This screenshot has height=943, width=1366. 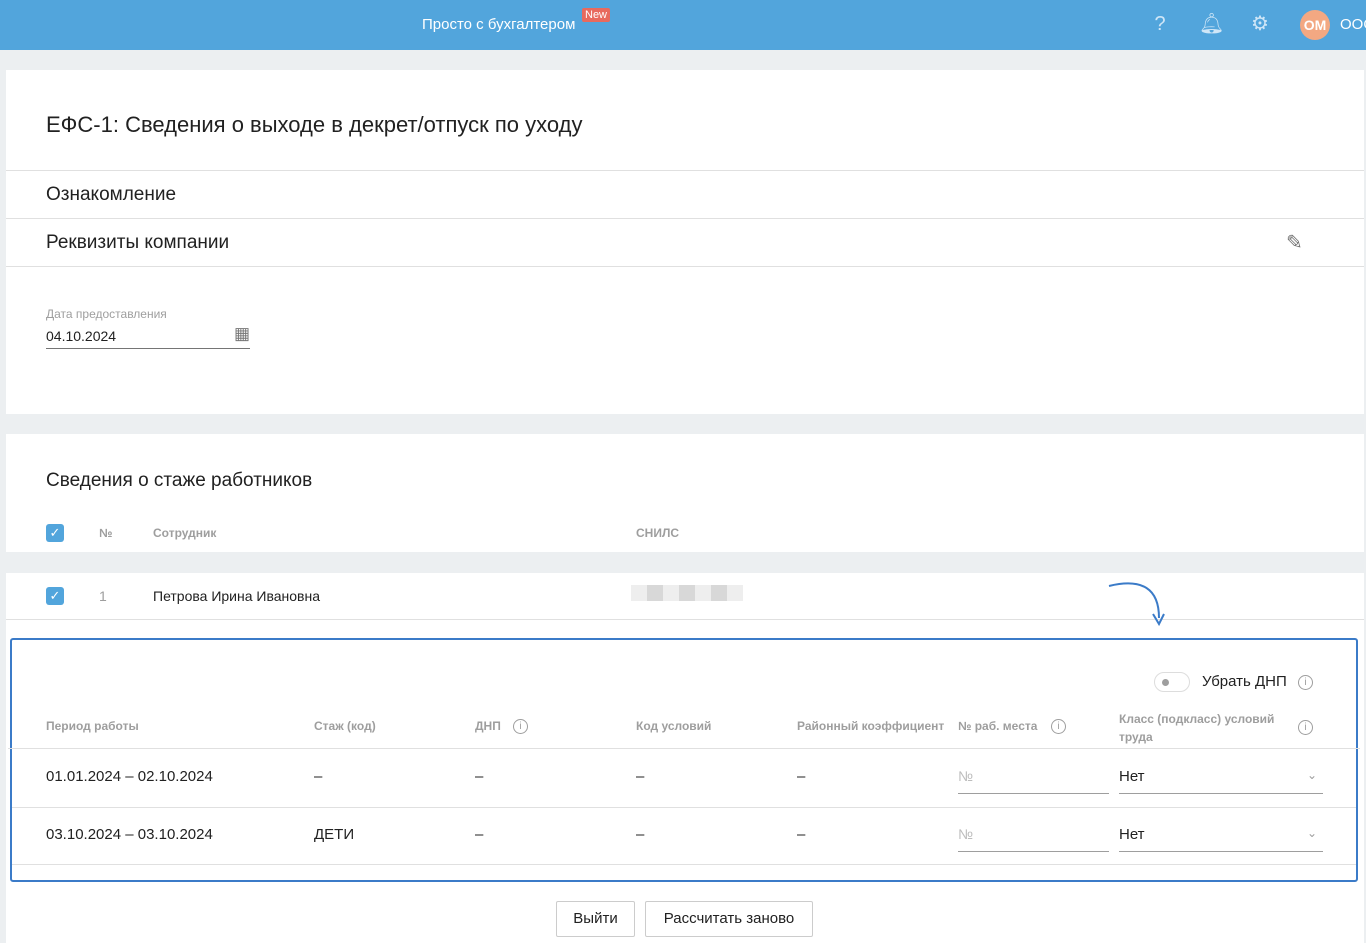 I want to click on col-place: № раб. места, so click(x=998, y=726).